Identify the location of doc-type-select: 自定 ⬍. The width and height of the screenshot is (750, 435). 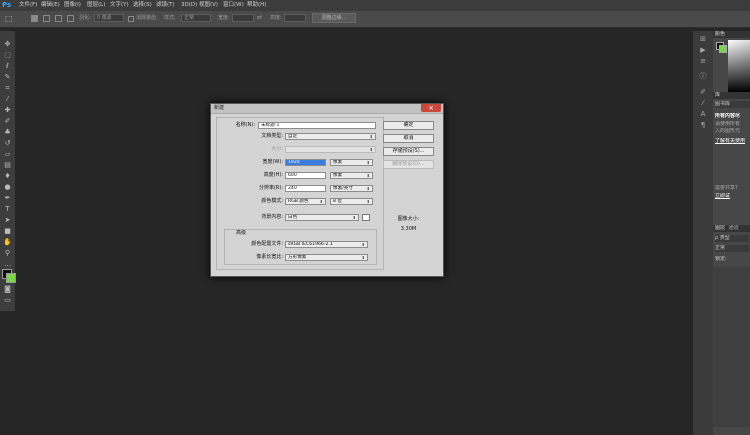
(330, 136).